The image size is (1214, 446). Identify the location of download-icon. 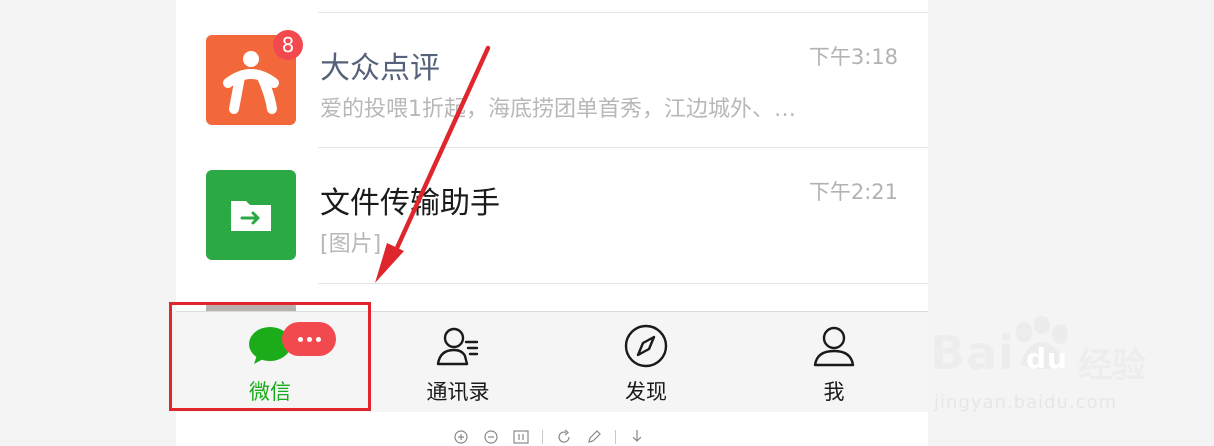
(637, 437).